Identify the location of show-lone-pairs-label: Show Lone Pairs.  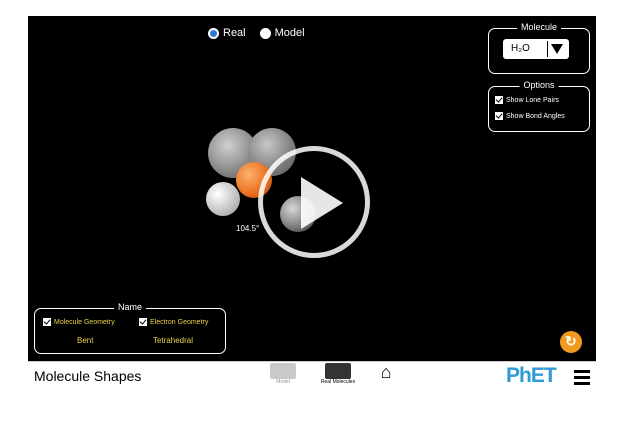
(532, 100).